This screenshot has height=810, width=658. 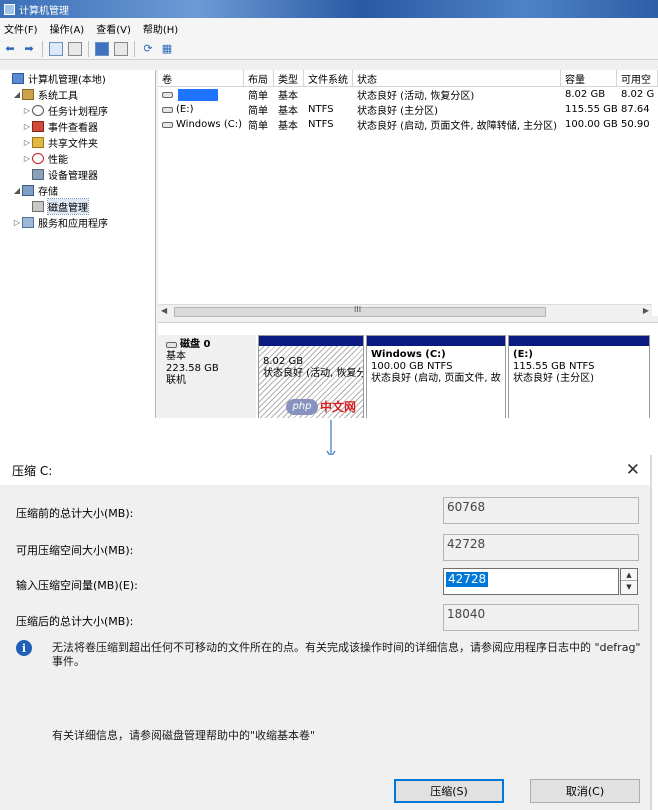 What do you see at coordinates (288, 126) in the screenshot?
I see `volume-cell-type: 基本` at bounding box center [288, 126].